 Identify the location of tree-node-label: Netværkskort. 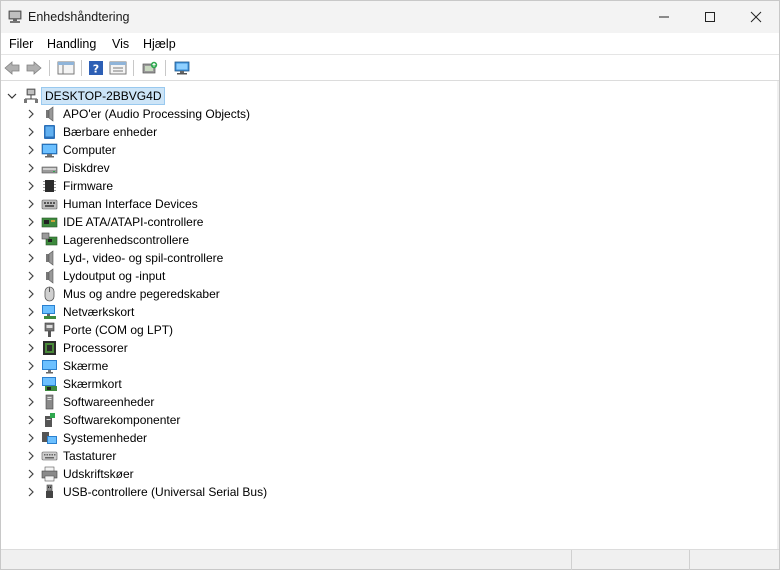
(99, 312).